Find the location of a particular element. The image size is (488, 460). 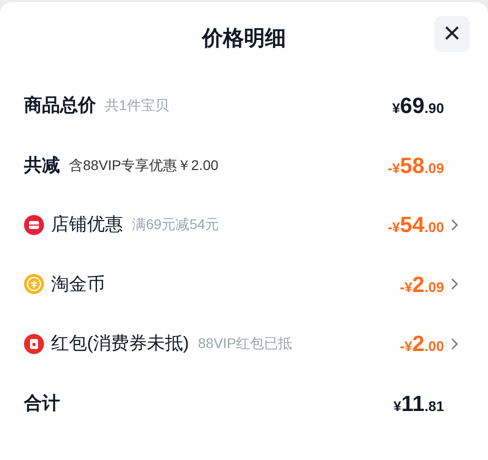

row-note: 含88VIP专享优惠￥2.00 is located at coordinates (143, 165).